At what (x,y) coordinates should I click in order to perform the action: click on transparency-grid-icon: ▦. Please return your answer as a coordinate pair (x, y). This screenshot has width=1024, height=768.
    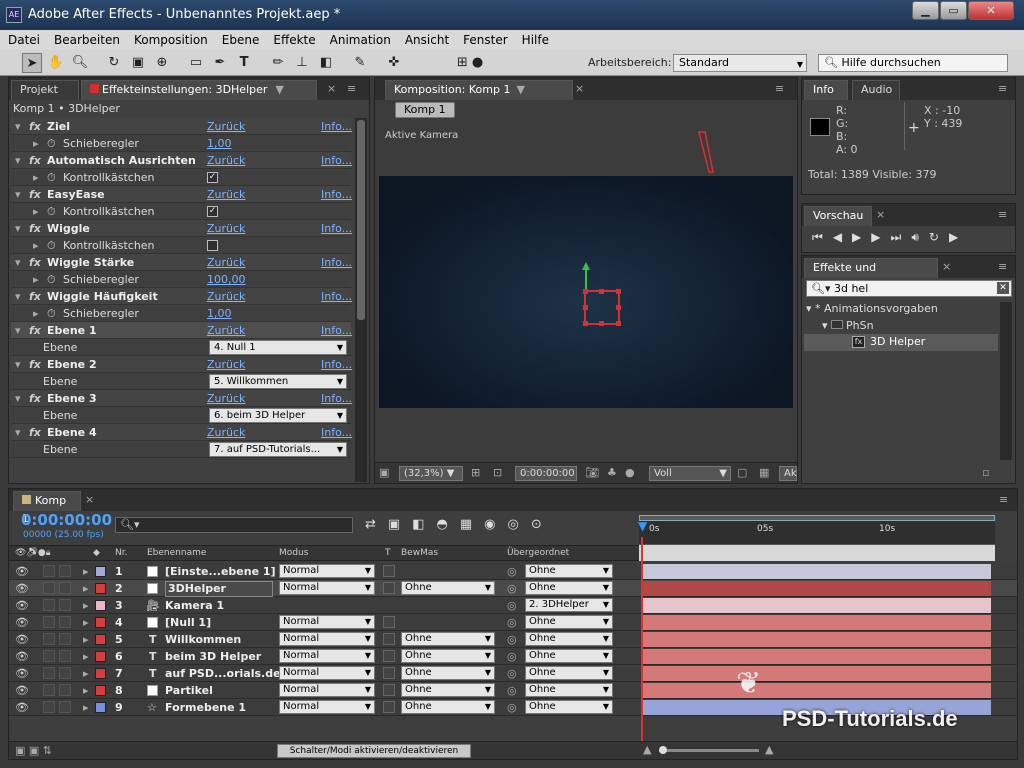
    Looking at the image, I should click on (764, 472).